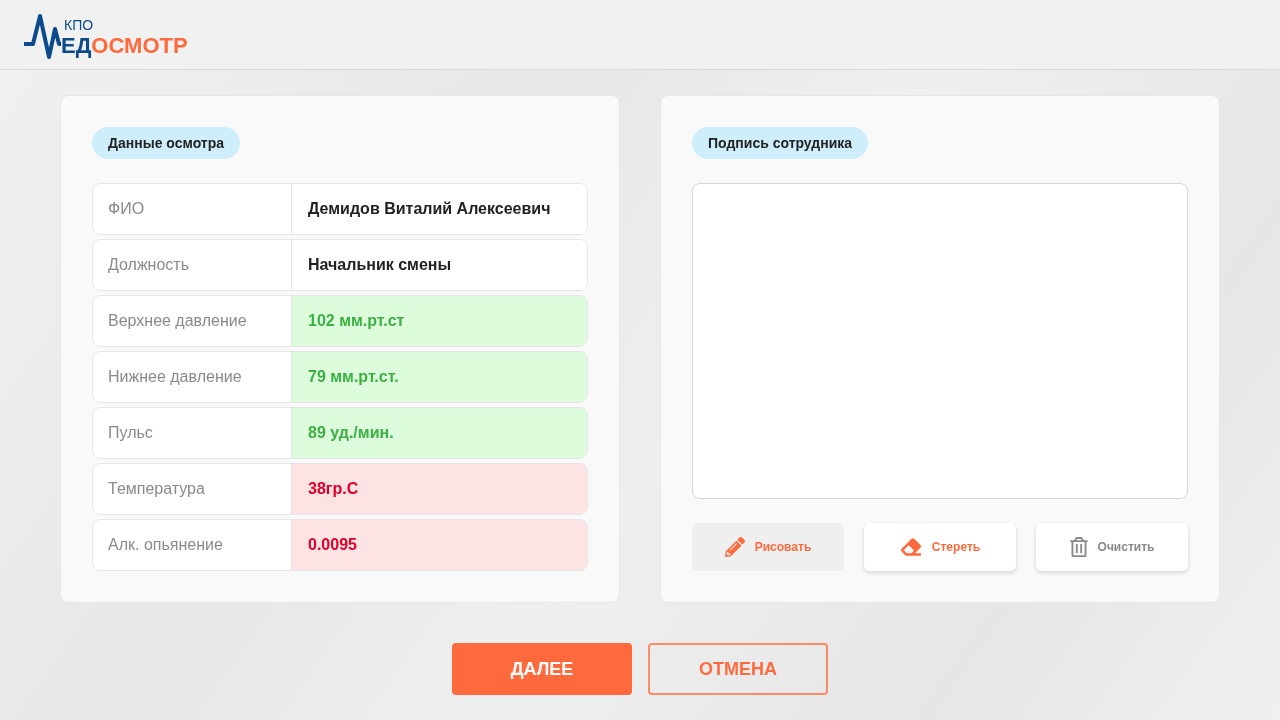  Describe the element at coordinates (439, 489) in the screenshot. I see `row-value: 38гр.С` at that location.